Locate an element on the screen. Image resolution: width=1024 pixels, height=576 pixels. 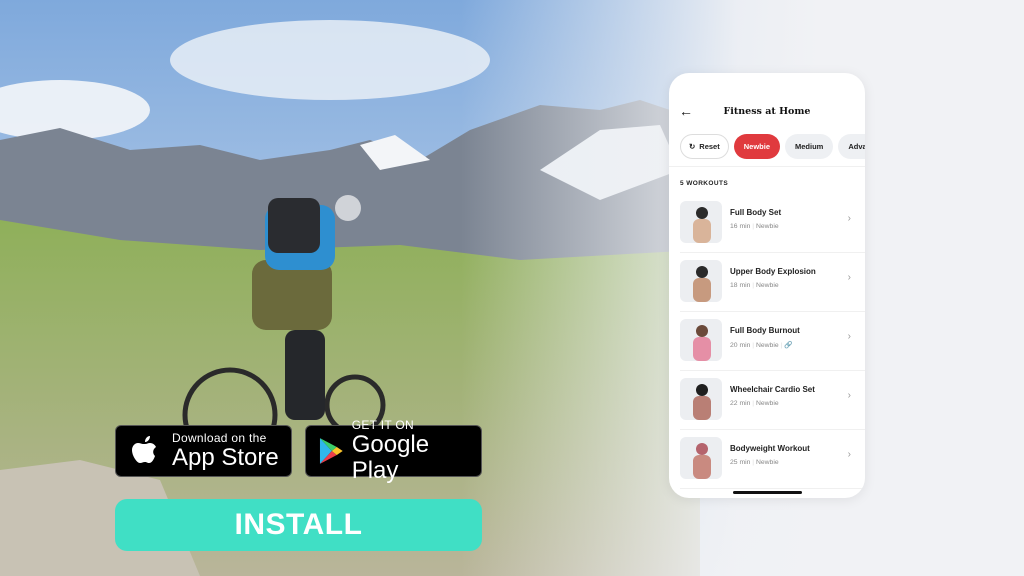
workout-count: 5 WORKOUTS is located at coordinates (704, 183).